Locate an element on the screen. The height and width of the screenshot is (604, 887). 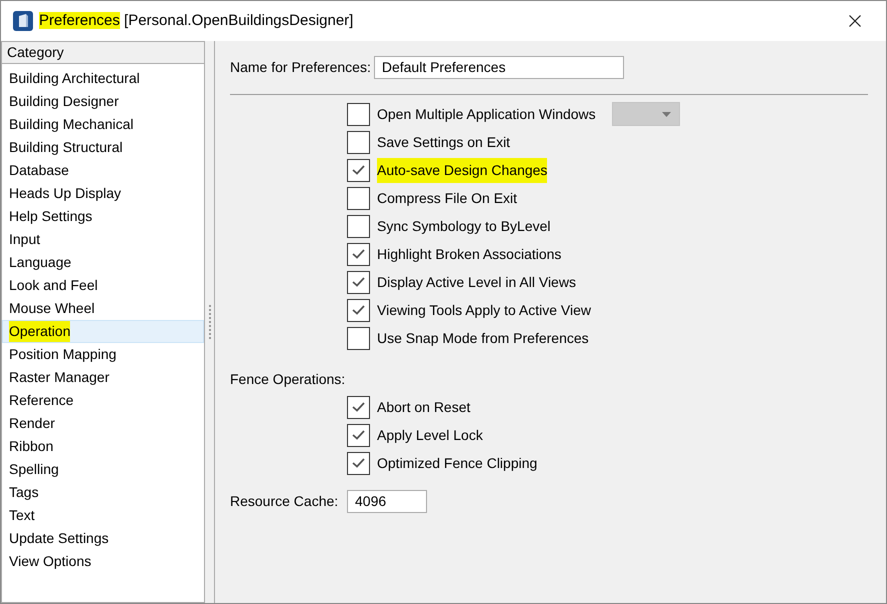
option-label: Compress File On Exit is located at coordinates (447, 198).